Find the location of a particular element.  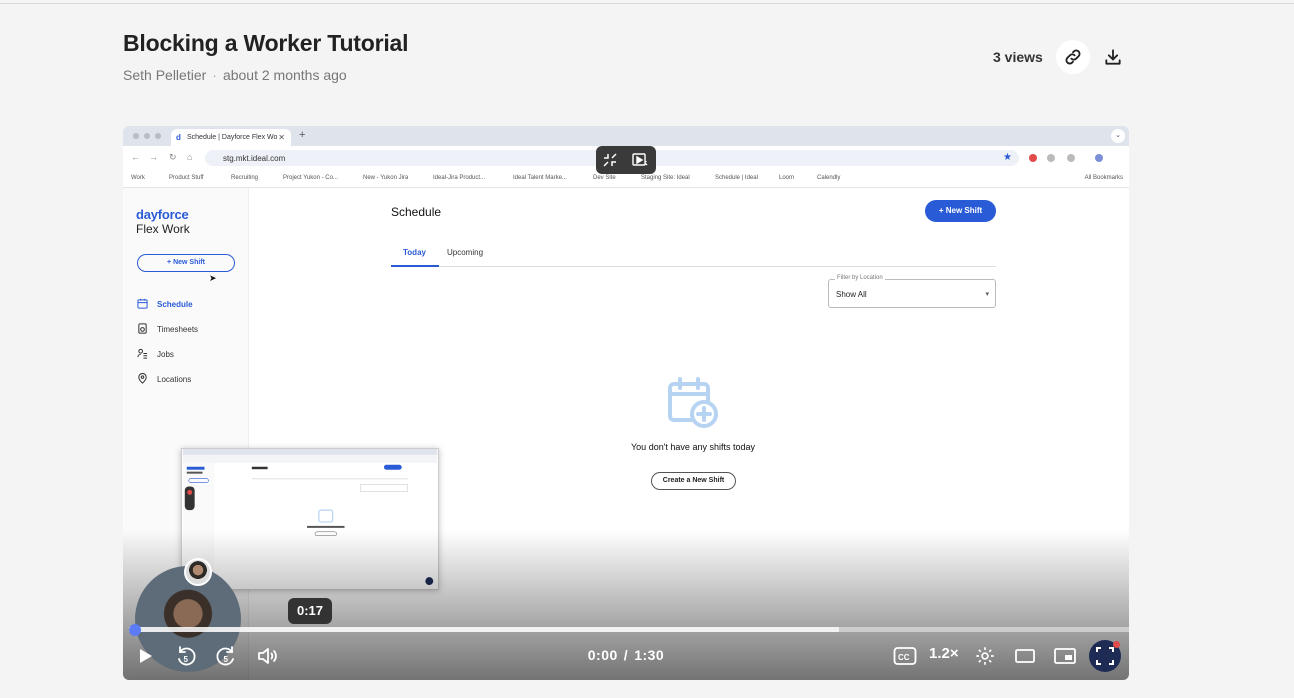

sidebar-new-shift-label: New Shift is located at coordinates (189, 262).